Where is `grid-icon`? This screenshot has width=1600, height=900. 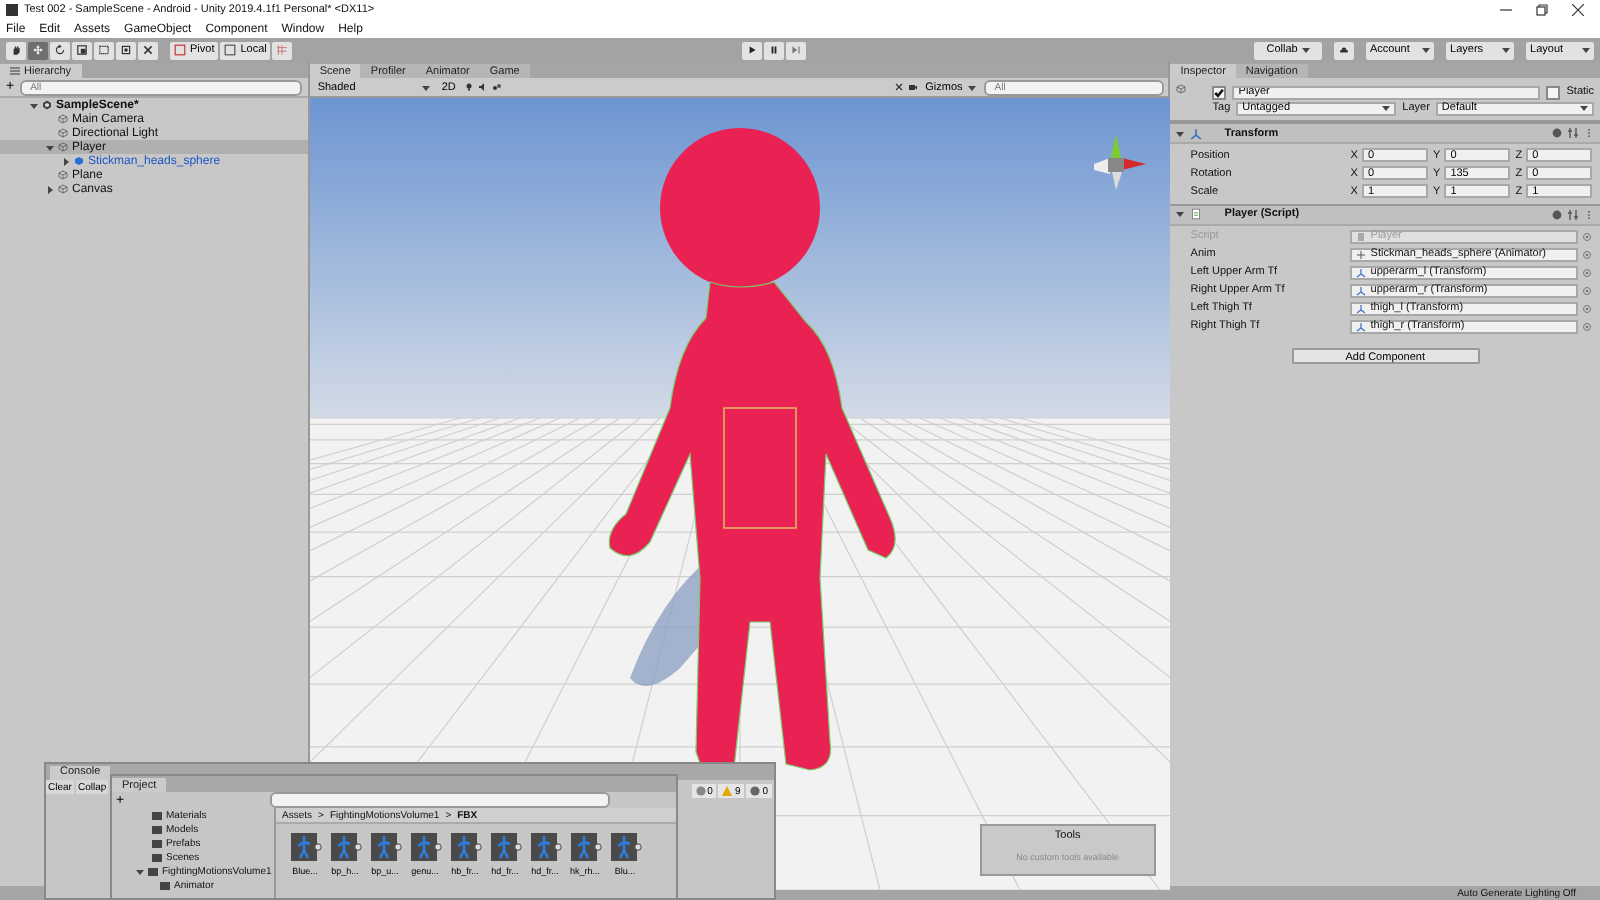 grid-icon is located at coordinates (282, 50).